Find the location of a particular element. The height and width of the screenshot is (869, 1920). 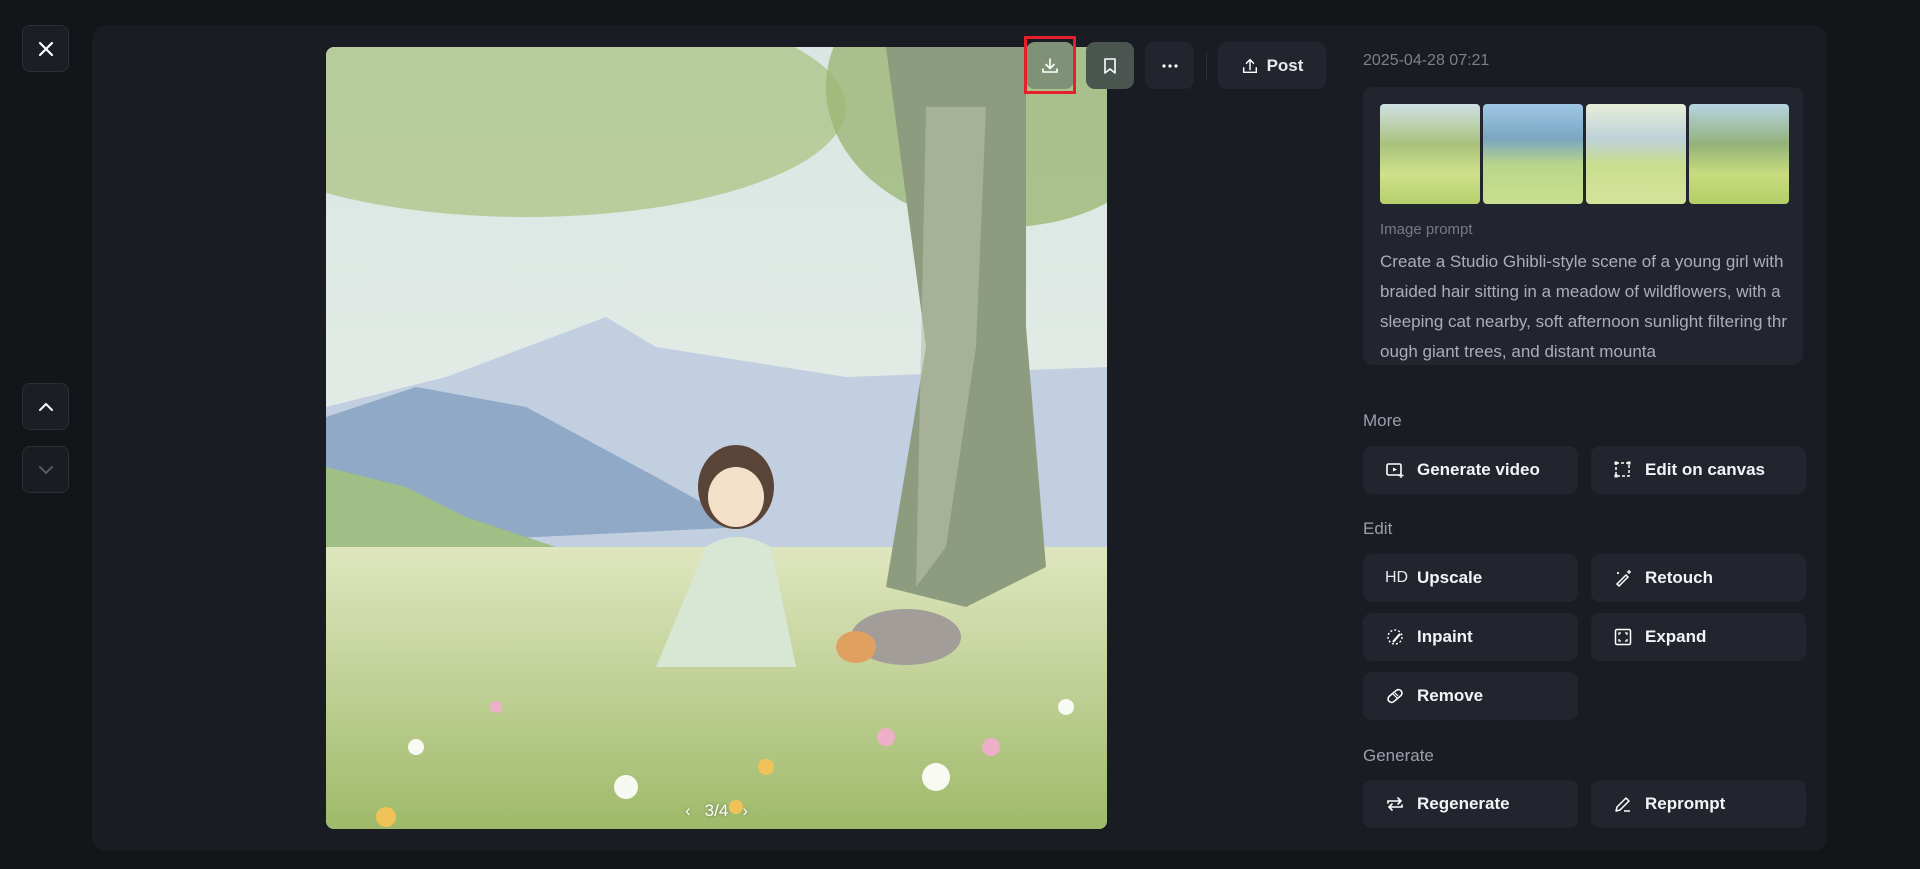

section-edit: Edit is located at coordinates (1378, 528).